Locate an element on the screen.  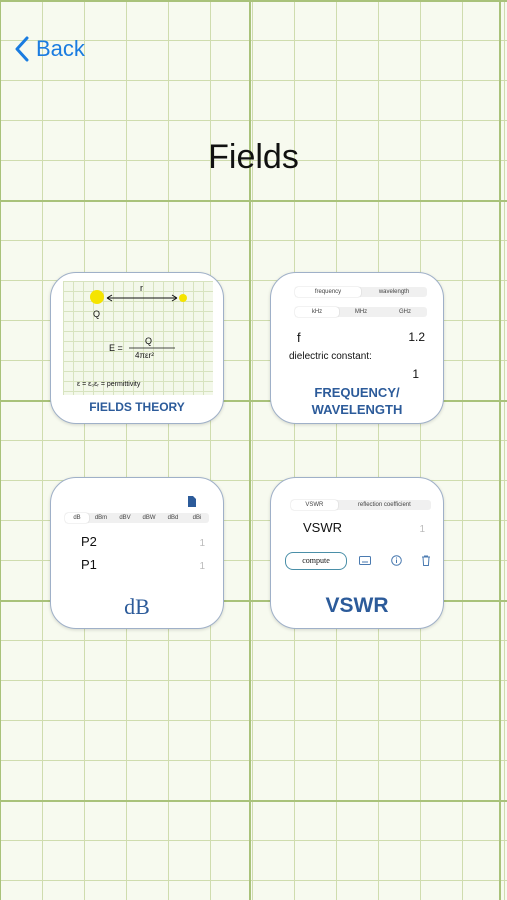
p1-value: 1 is located at coordinates (202, 566).